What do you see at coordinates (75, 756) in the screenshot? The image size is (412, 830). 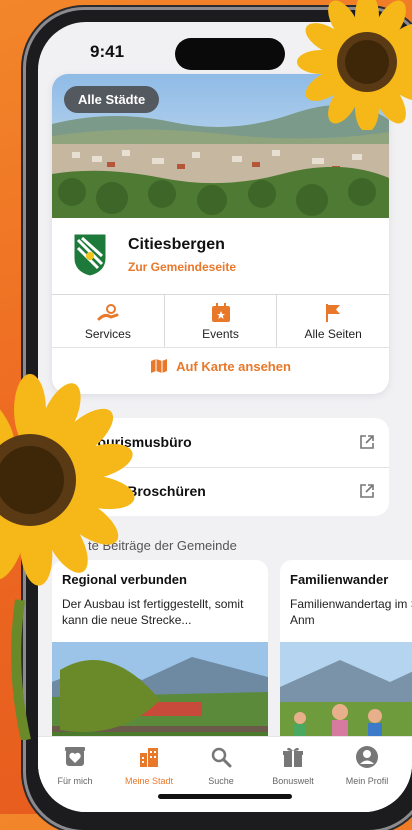 I see `heart-box-icon` at bounding box center [75, 756].